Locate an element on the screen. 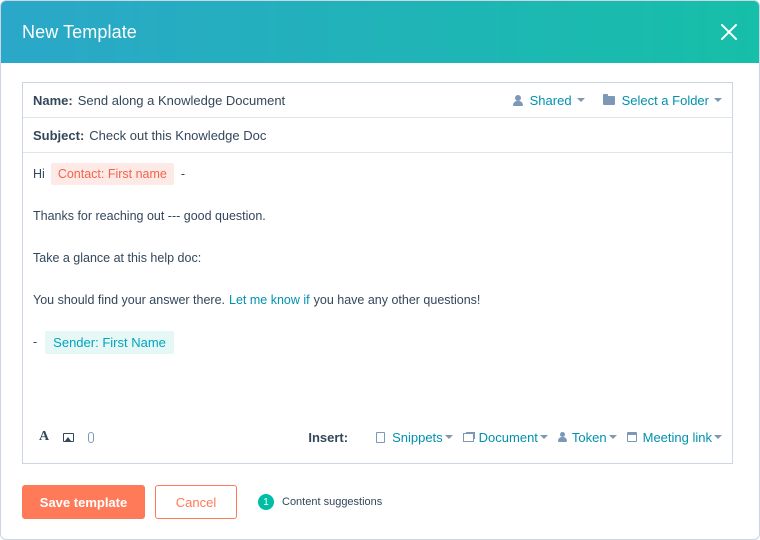 The height and width of the screenshot is (540, 760). suggestion-count-badge: 1 is located at coordinates (266, 502).